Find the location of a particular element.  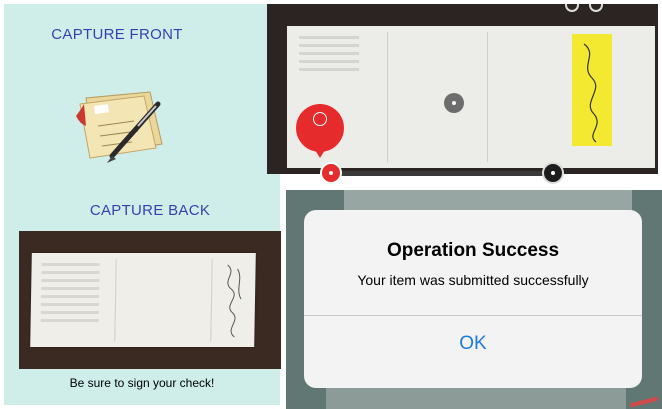

check-back-photo is located at coordinates (150, 300).